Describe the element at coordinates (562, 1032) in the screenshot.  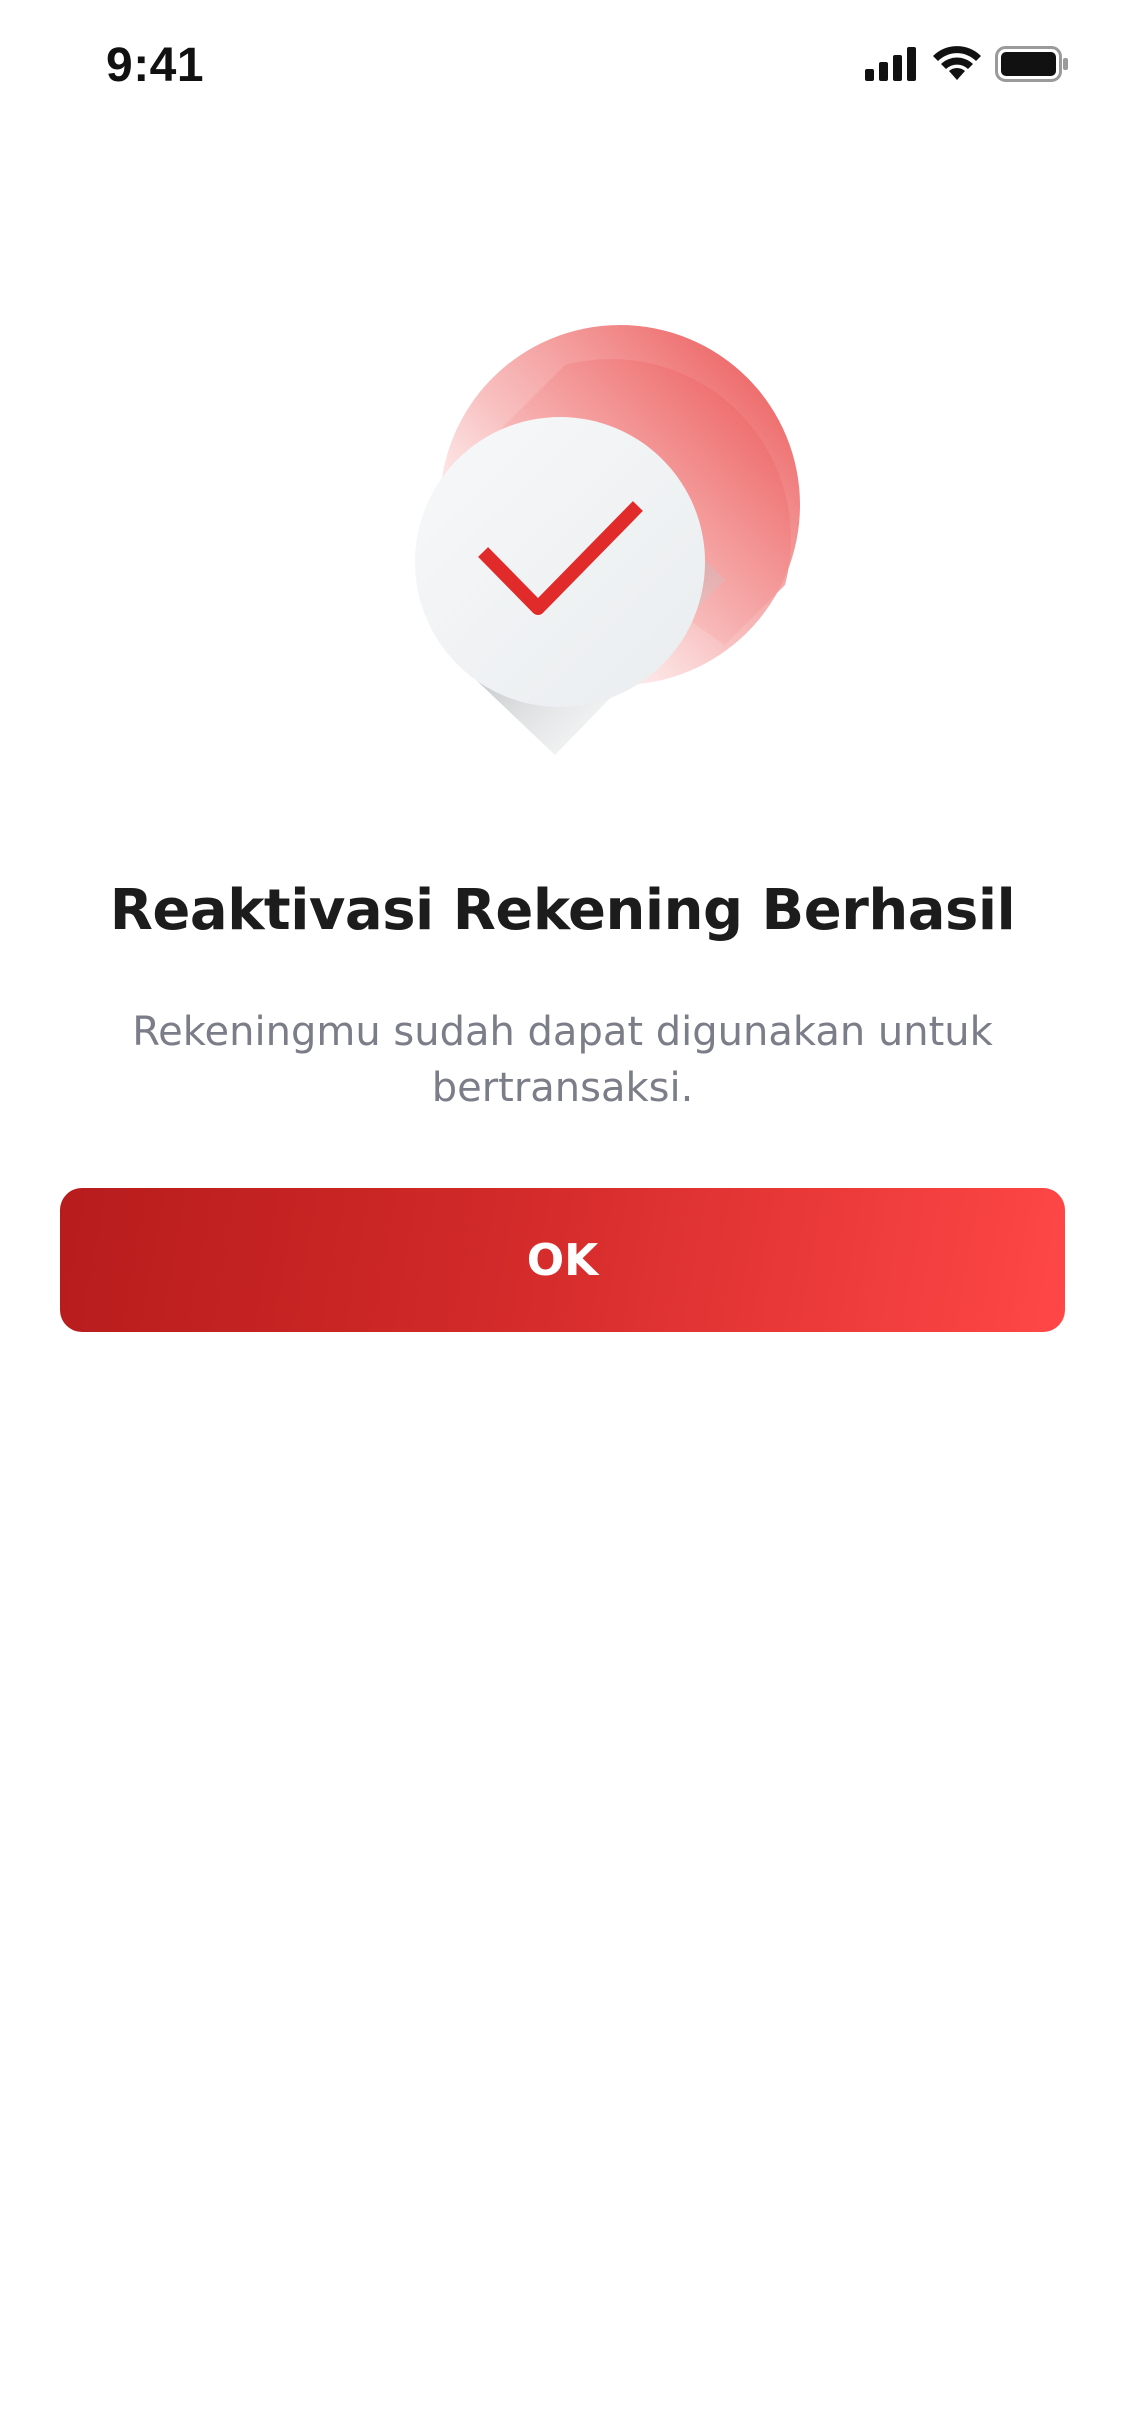
I see `subtitle-line-1: Rekeningmu sudah dapat digunakan untuk` at that location.